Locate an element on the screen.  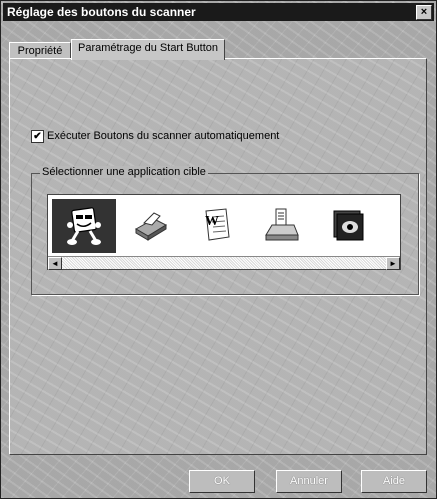
title-bar: Réglage des boutons du scanner × is located at coordinates (218, 12).